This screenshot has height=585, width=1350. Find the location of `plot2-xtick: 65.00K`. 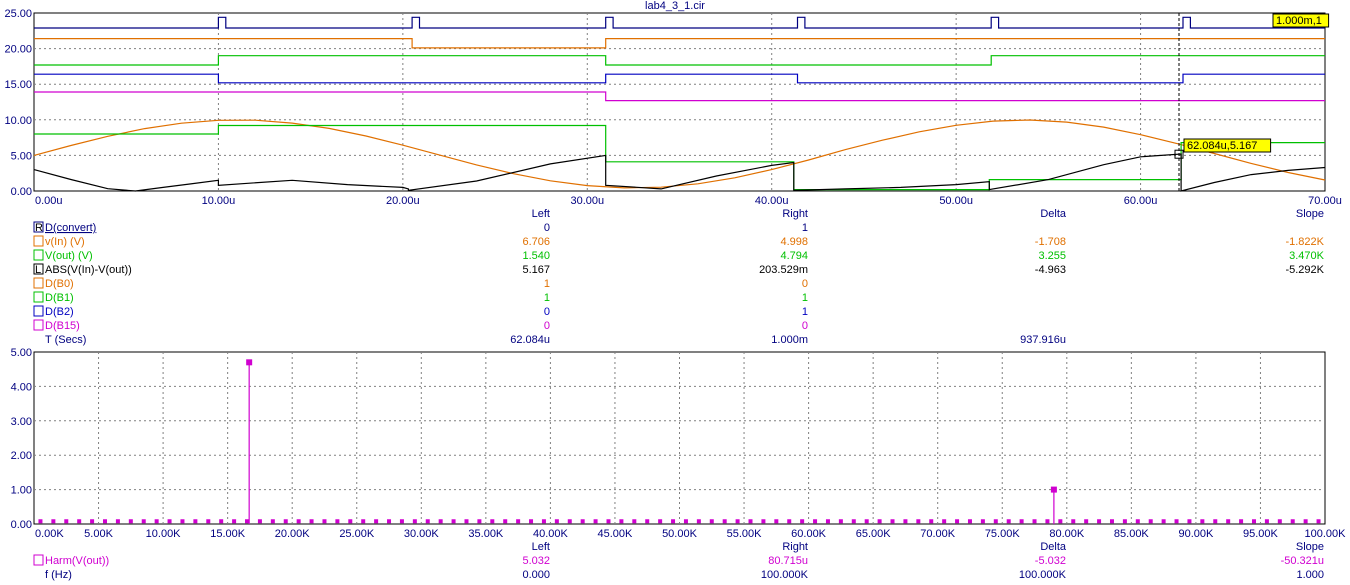

plot2-xtick: 65.00K is located at coordinates (874, 534).